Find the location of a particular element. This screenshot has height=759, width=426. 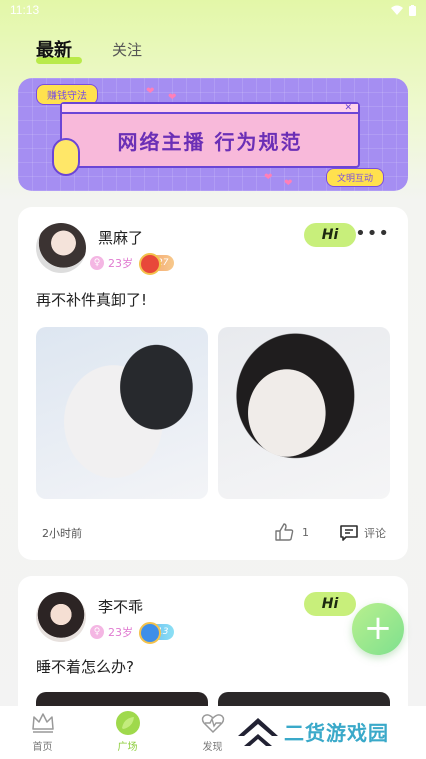

crown-icon is located at coordinates (42, 723).